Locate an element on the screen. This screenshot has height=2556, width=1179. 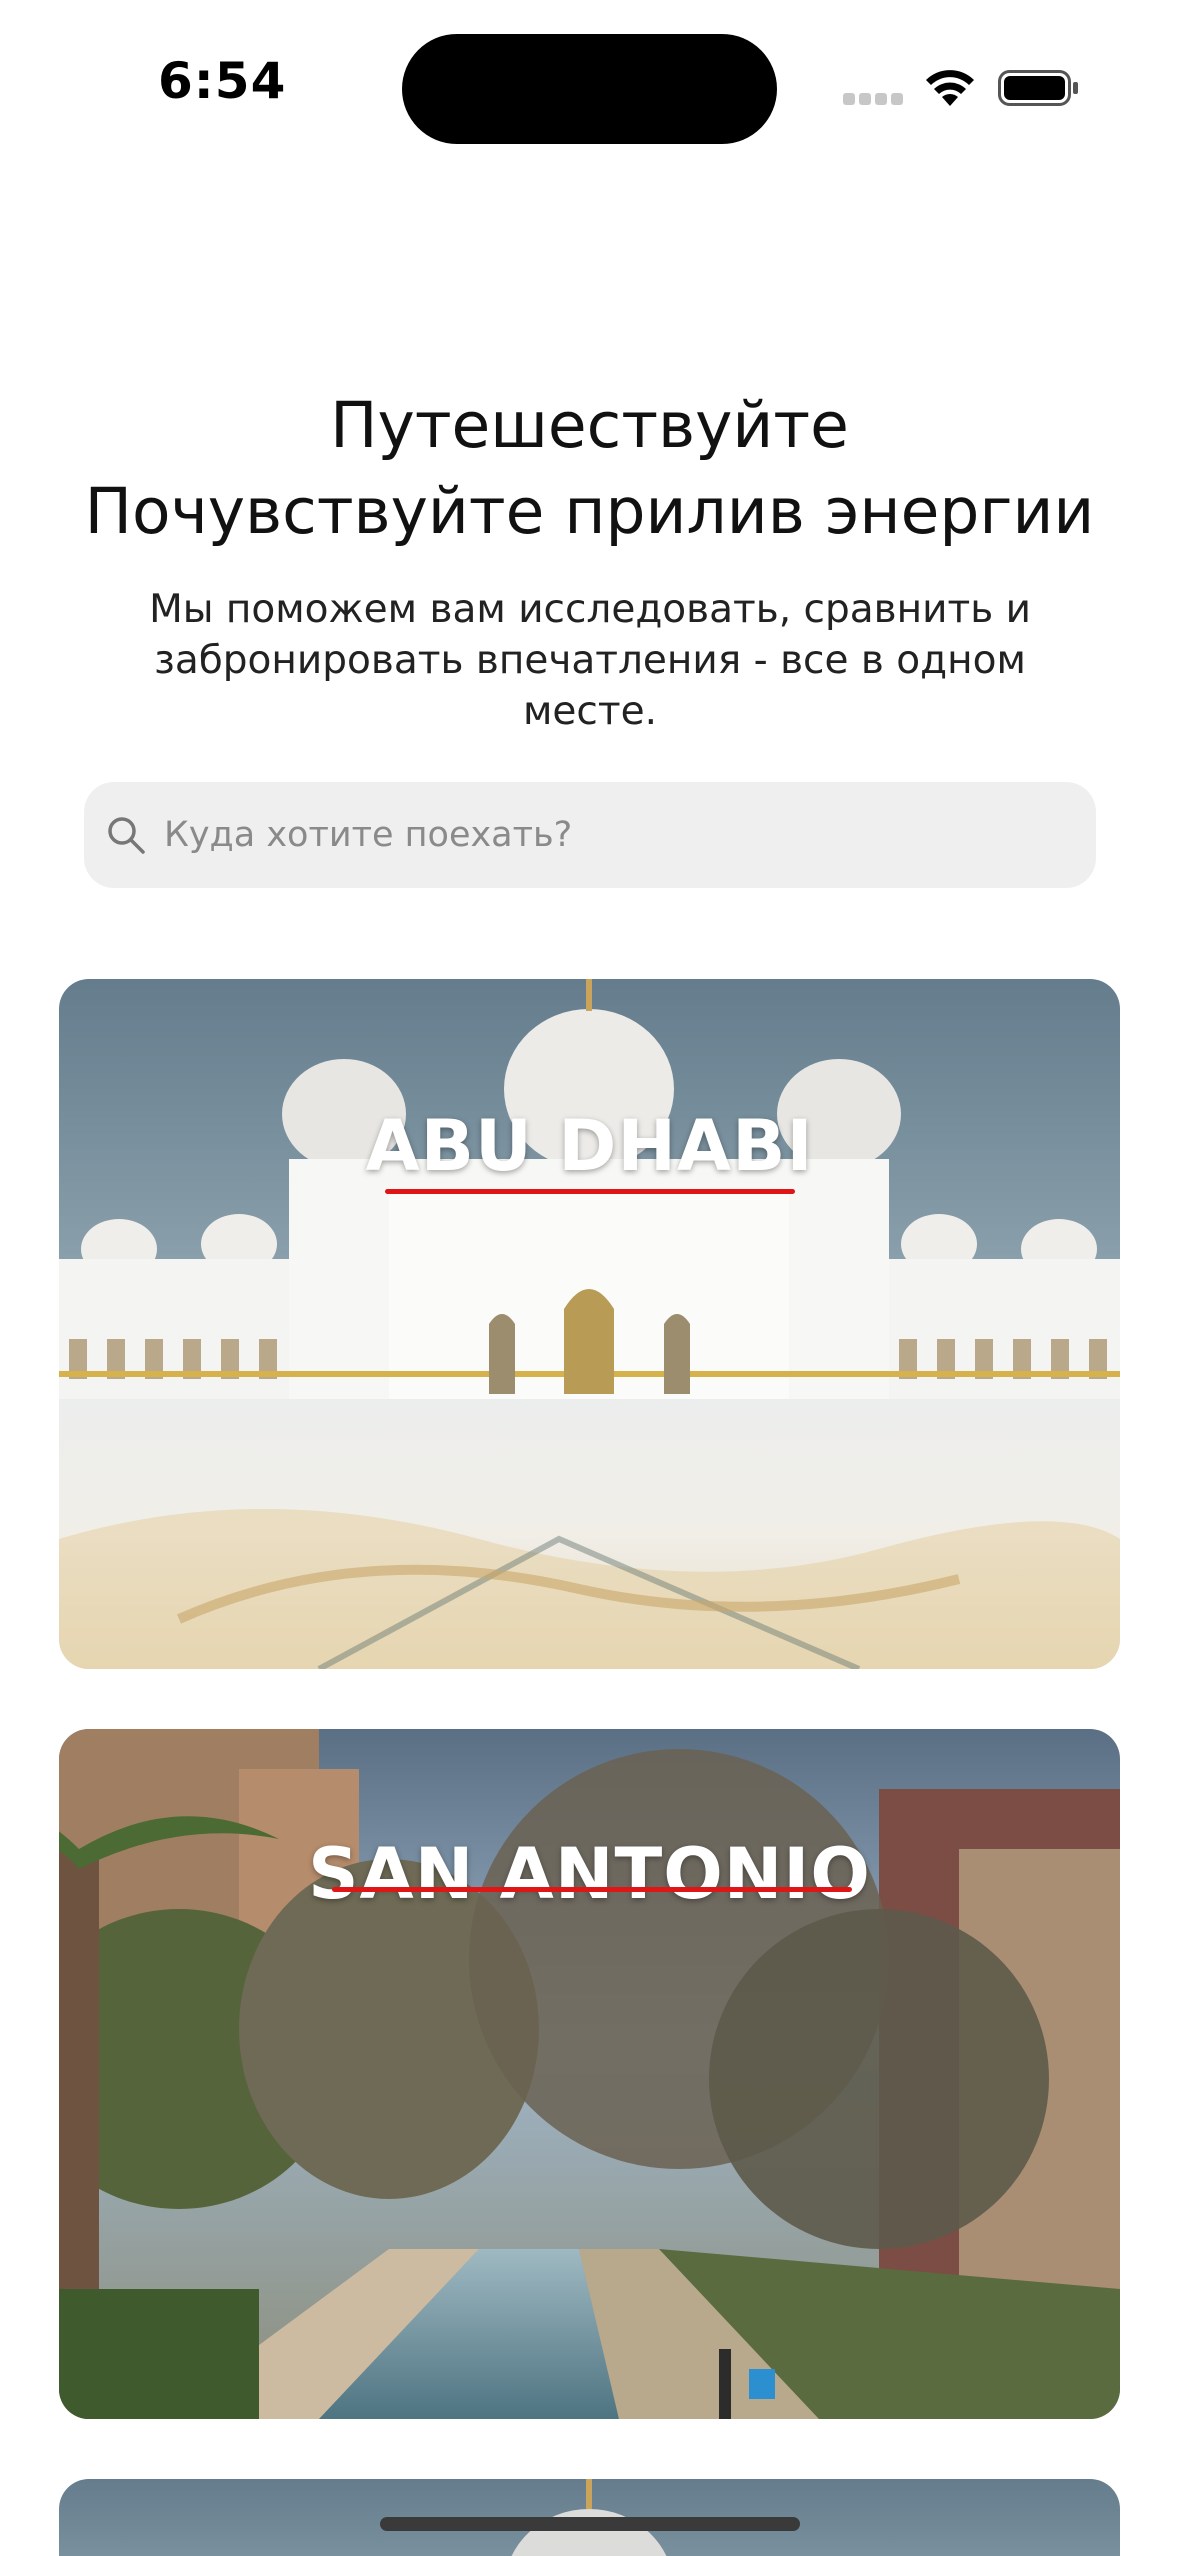
page-title: Путешествуйте is located at coordinates (589, 425).